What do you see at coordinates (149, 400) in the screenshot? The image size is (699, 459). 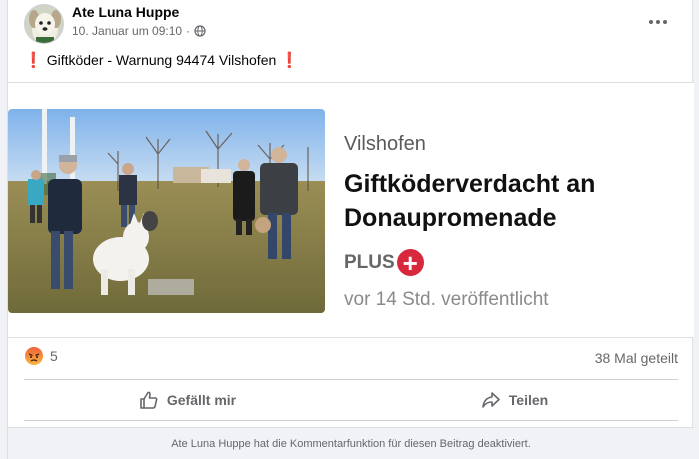 I see `thumbs-up-icon` at bounding box center [149, 400].